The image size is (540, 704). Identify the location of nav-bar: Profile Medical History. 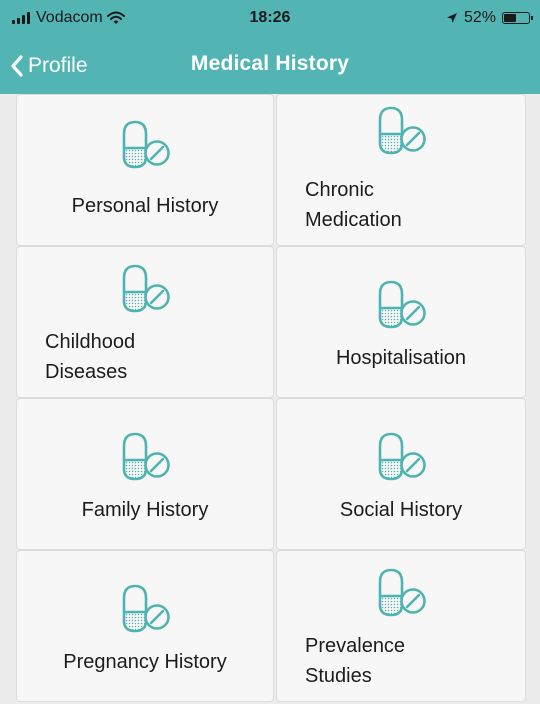
(270, 67).